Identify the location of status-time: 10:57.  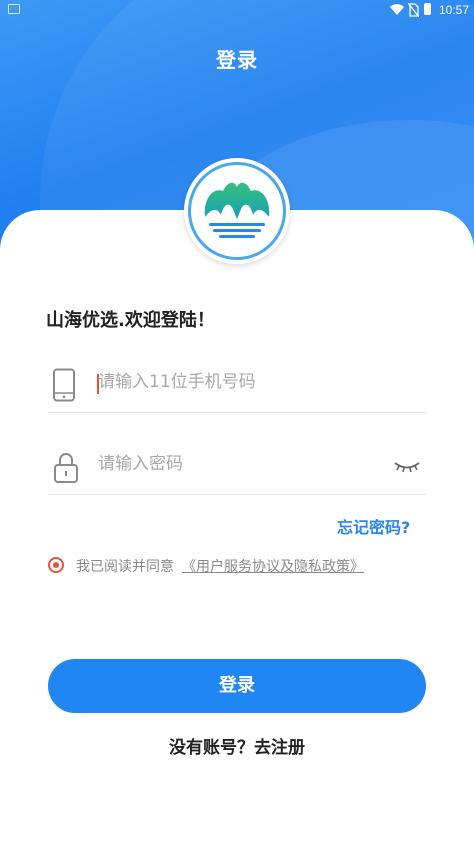
(454, 10).